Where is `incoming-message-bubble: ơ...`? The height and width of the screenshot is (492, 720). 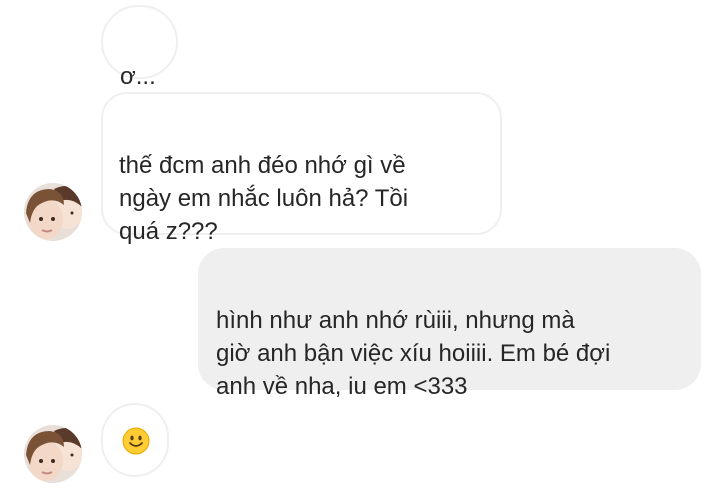 incoming-message-bubble: ơ... is located at coordinates (139, 47).